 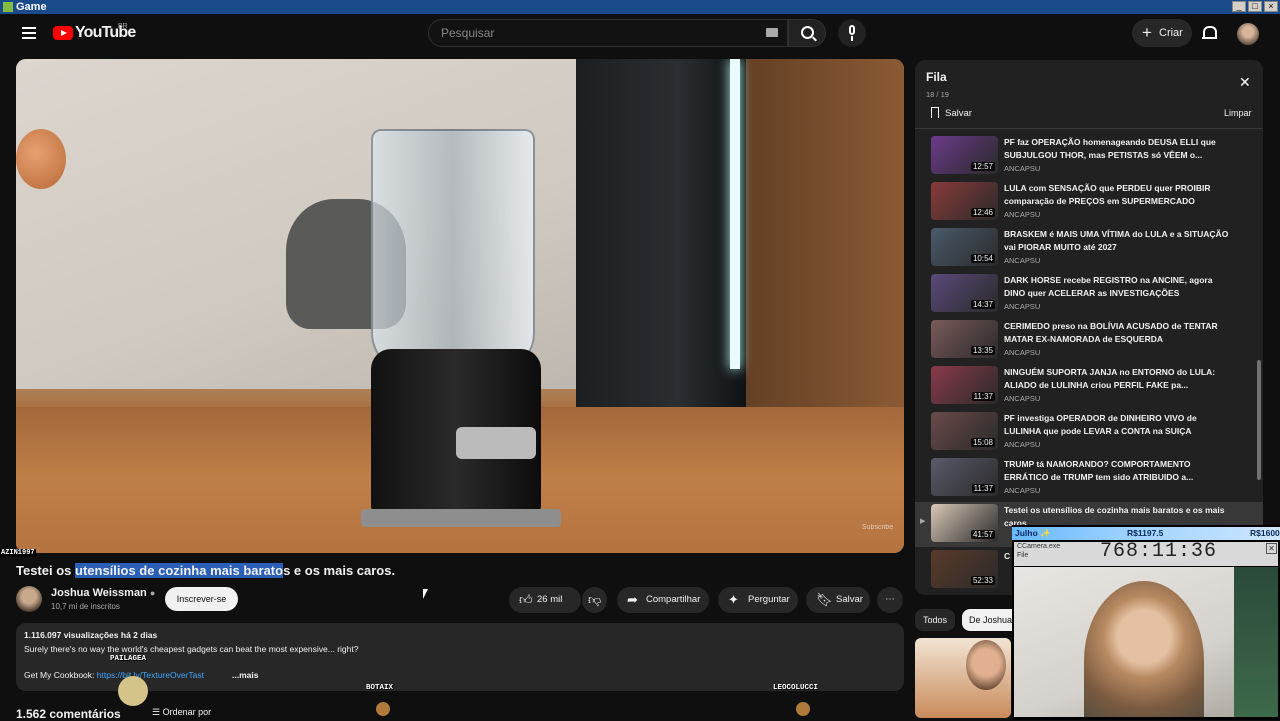 I want to click on voice-search-icon, so click(x=852, y=33).